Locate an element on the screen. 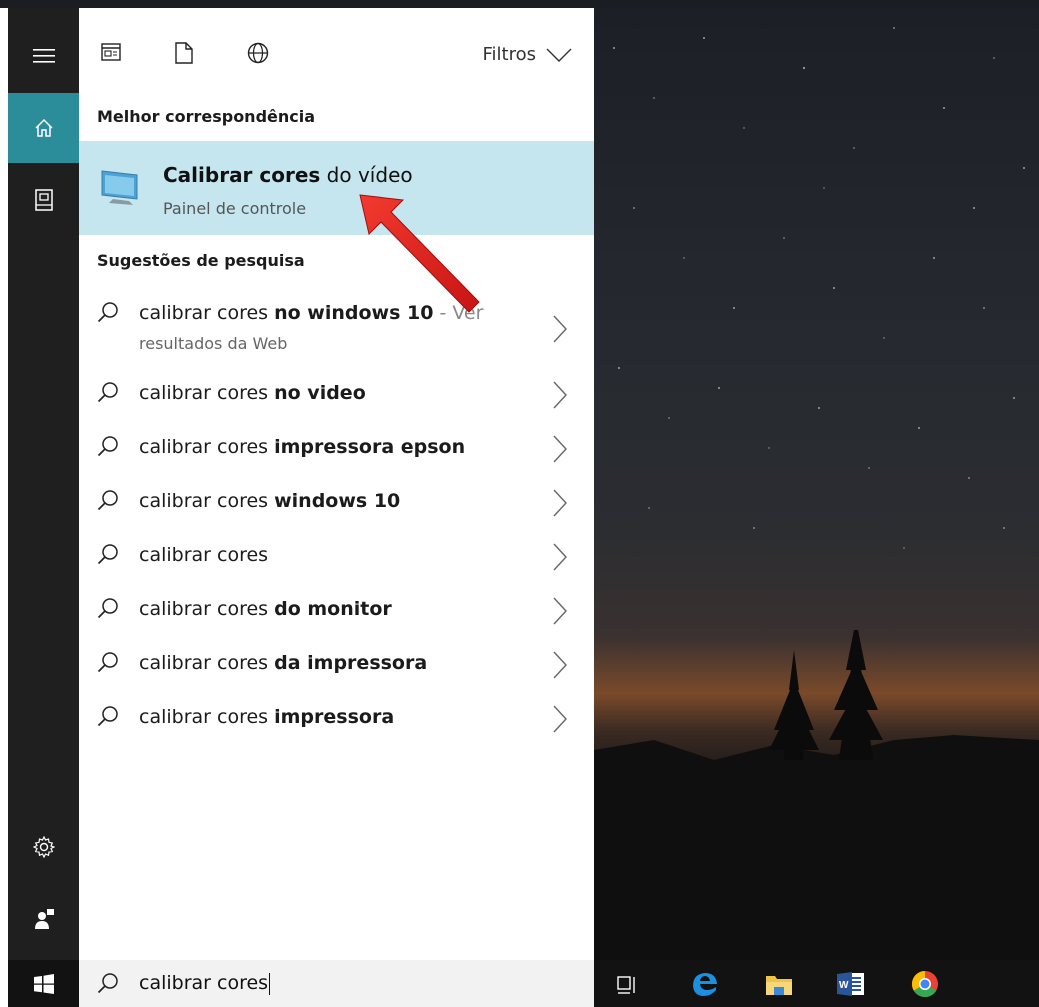 This screenshot has height=1007, width=1039. suggestion-item: calibrar cores do monitor is located at coordinates (336, 612).